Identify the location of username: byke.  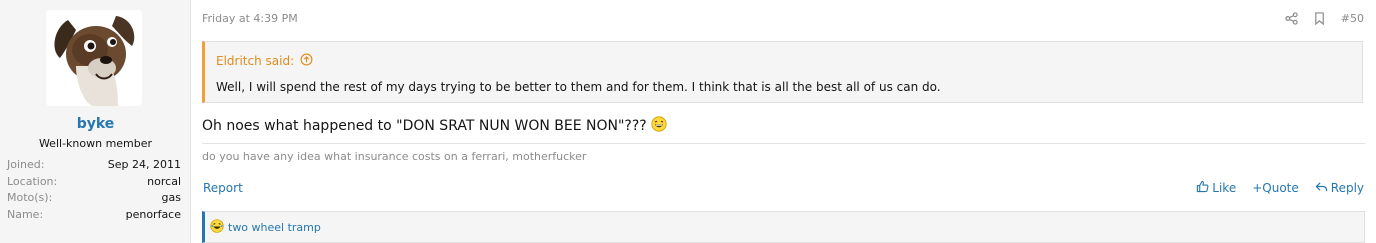
(95, 124).